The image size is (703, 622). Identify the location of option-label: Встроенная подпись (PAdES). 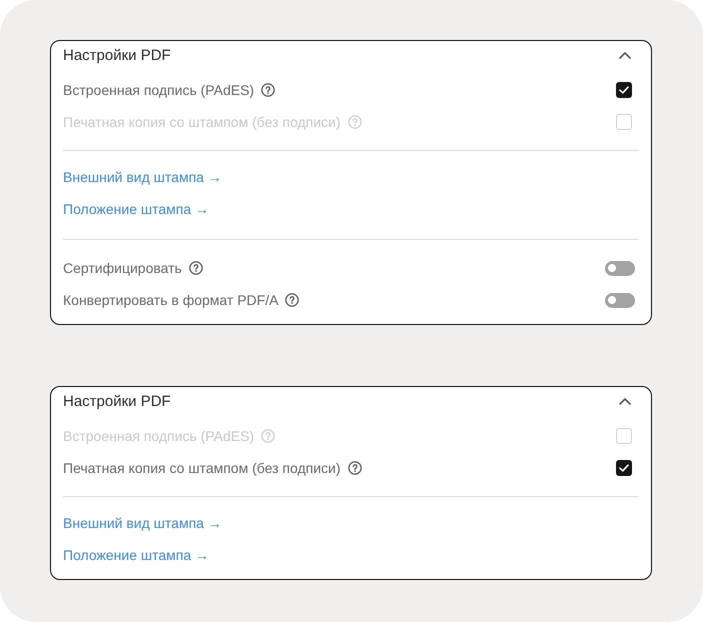
(158, 90).